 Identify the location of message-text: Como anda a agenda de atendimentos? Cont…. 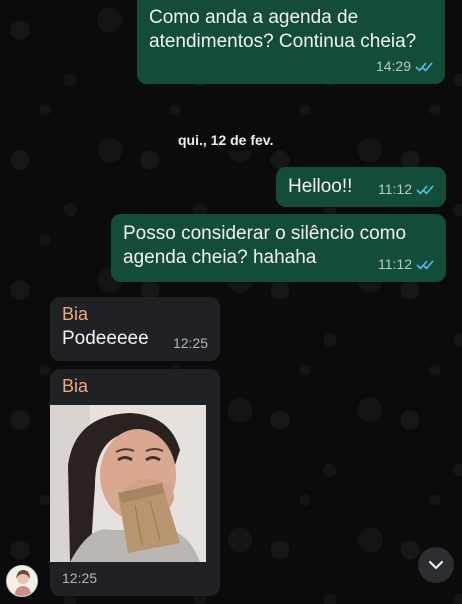
(283, 29).